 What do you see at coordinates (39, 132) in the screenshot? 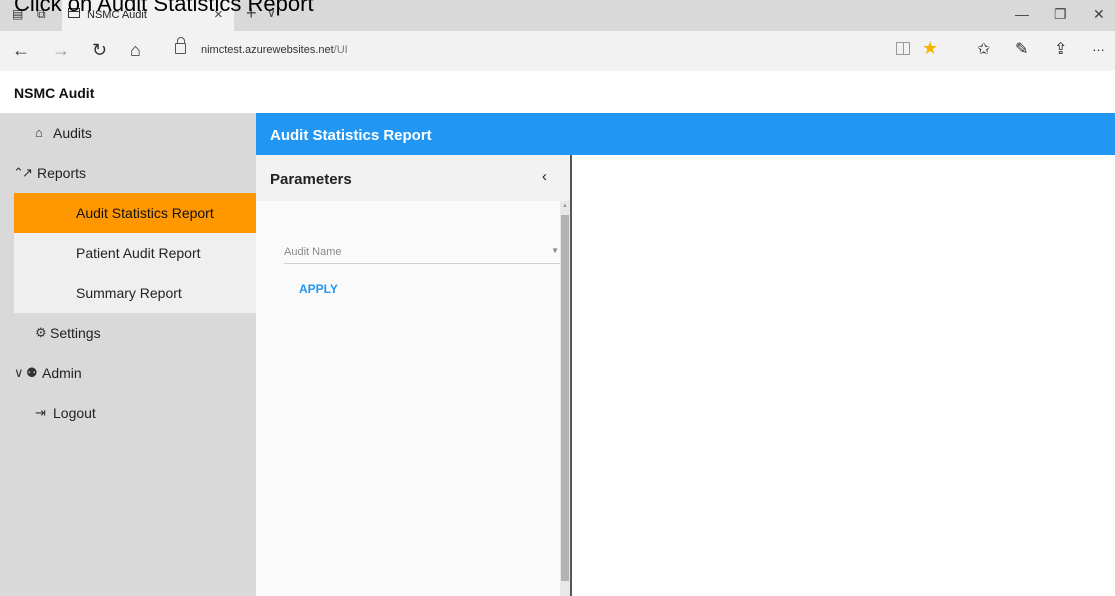
I see `home-icon: ⌂` at bounding box center [39, 132].